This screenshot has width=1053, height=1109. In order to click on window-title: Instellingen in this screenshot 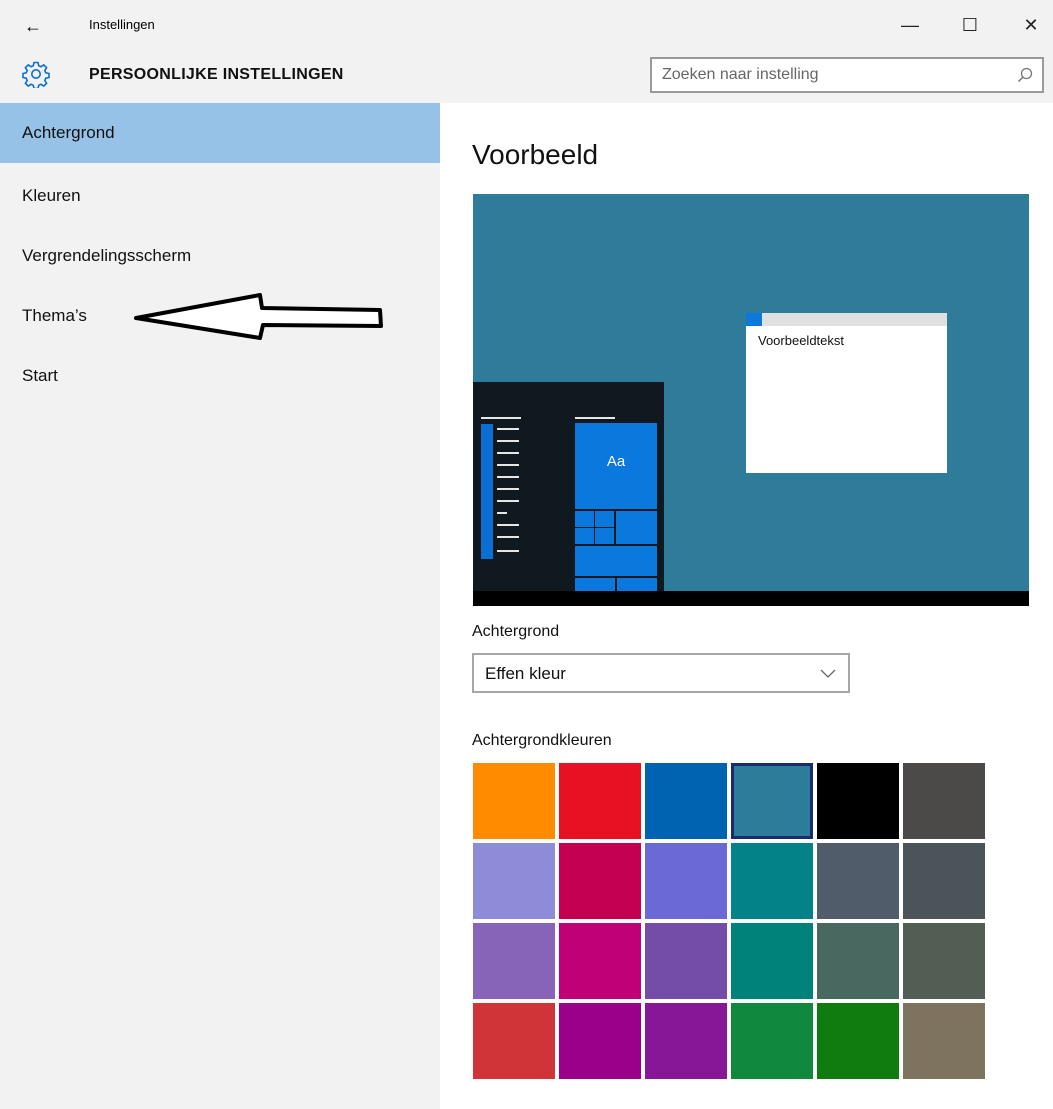, I will do `click(122, 24)`.